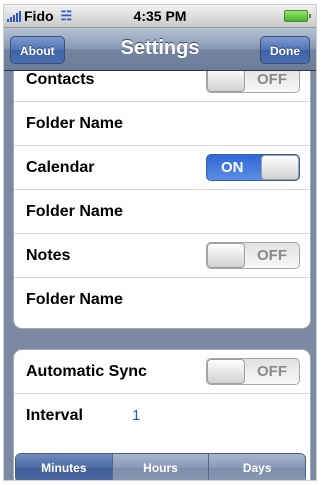 This screenshot has height=485, width=322. What do you see at coordinates (162, 300) in the screenshot?
I see `notes-folder-row: Folder Name` at bounding box center [162, 300].